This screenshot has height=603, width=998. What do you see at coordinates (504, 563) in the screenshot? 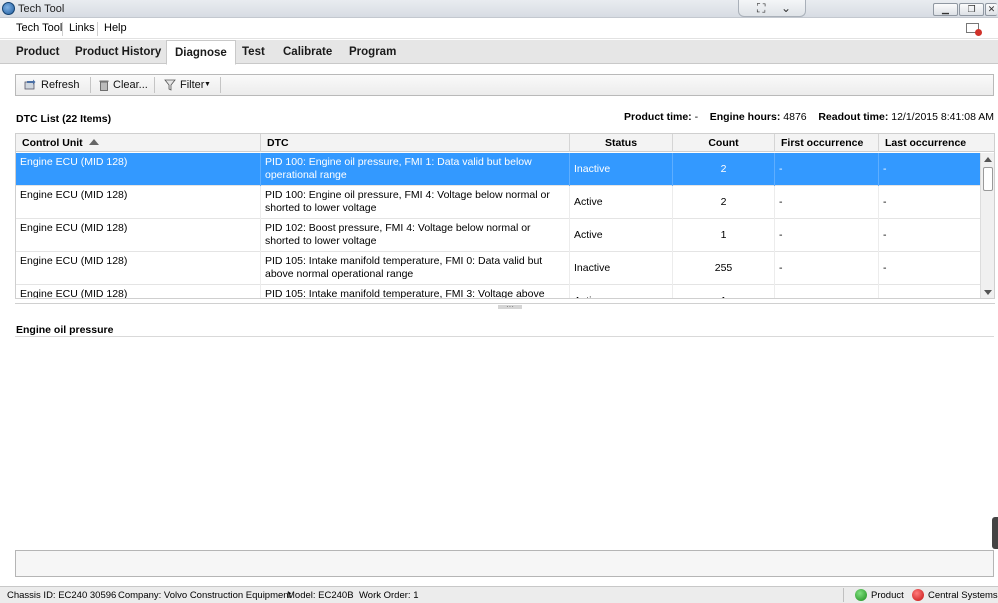
I see `detail-info-box` at bounding box center [504, 563].